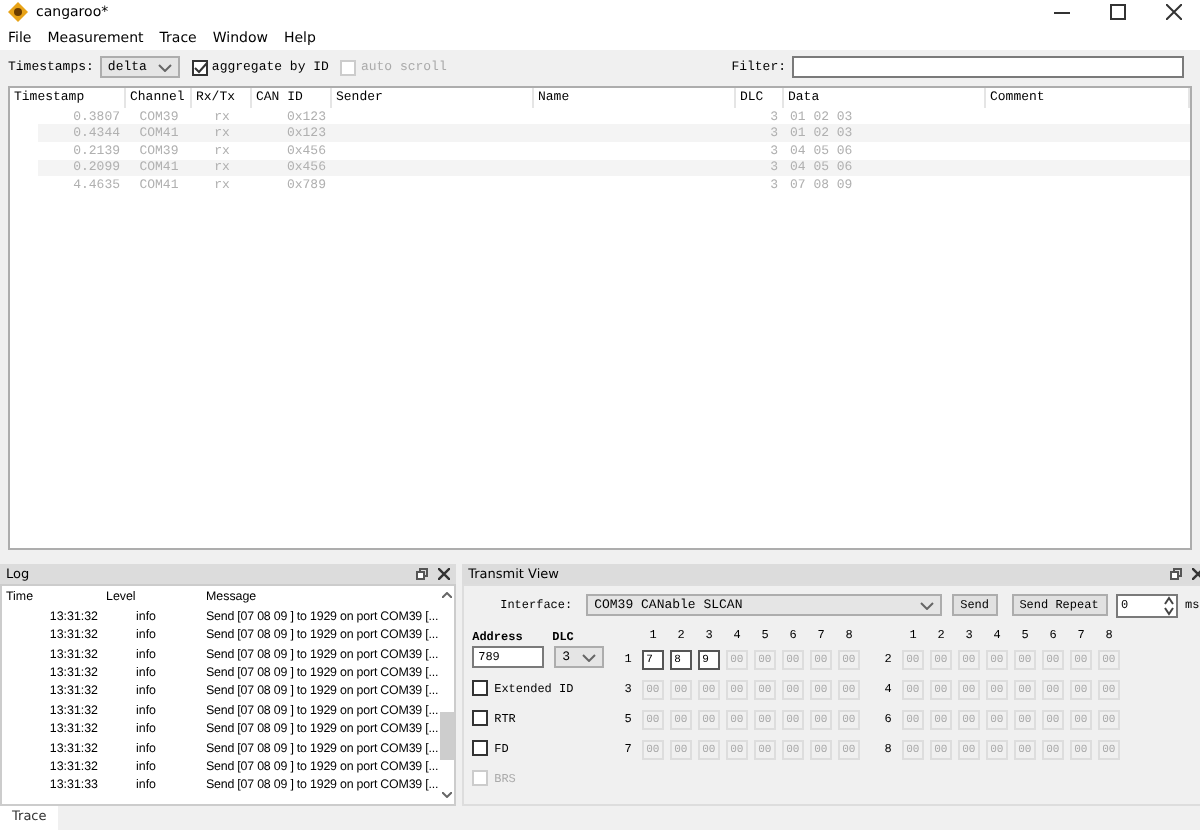 The height and width of the screenshot is (830, 1200). Describe the element at coordinates (1118, 12) in the screenshot. I see `maximize-icon` at that location.